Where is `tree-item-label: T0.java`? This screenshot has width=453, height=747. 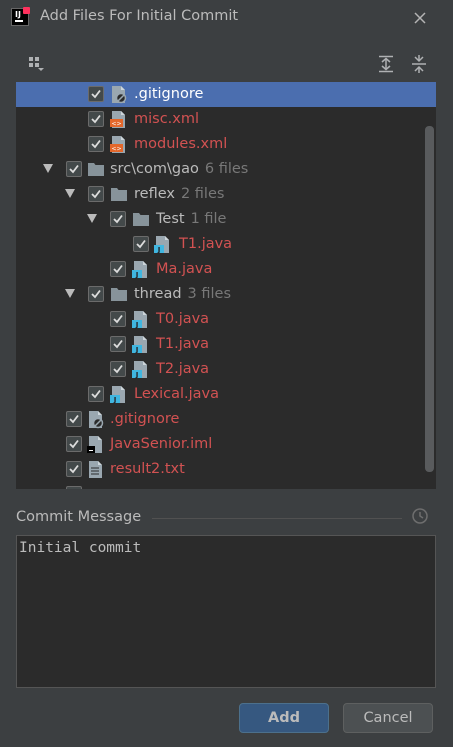
tree-item-label: T0.java is located at coordinates (182, 319).